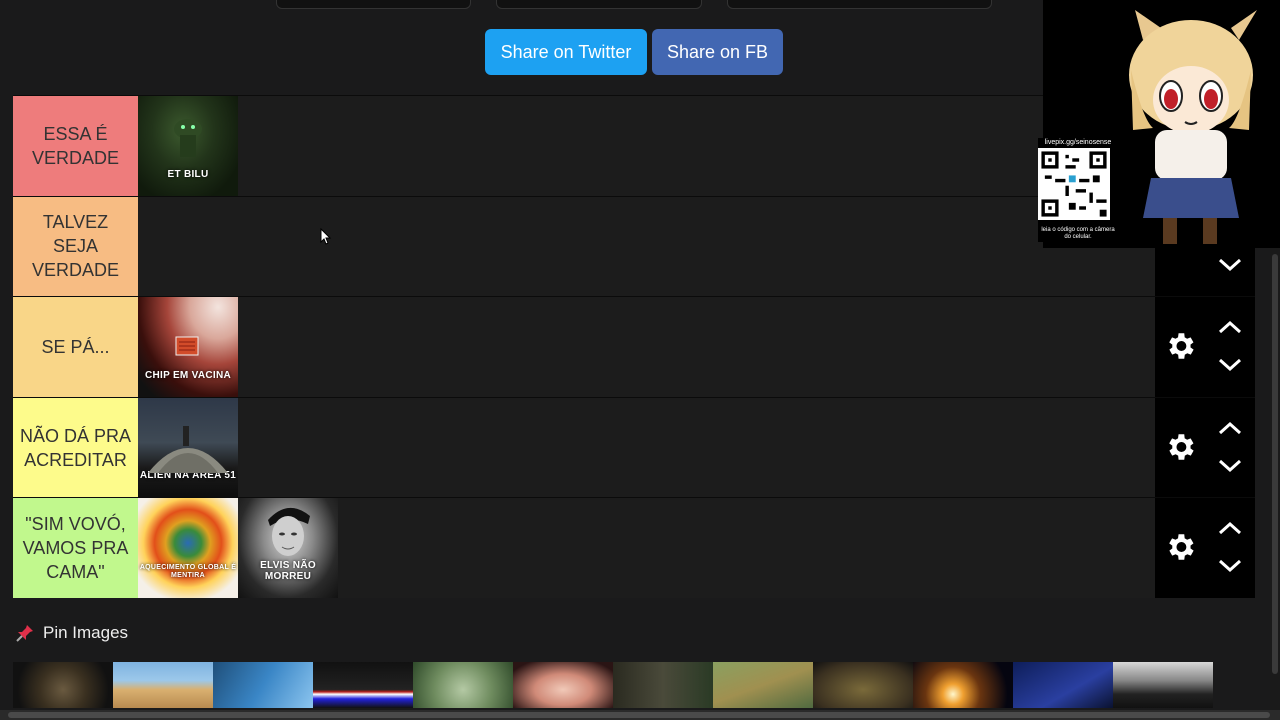 The image size is (1280, 720). I want to click on tier-image: ELVIS NÃO MORREU, so click(288, 548).